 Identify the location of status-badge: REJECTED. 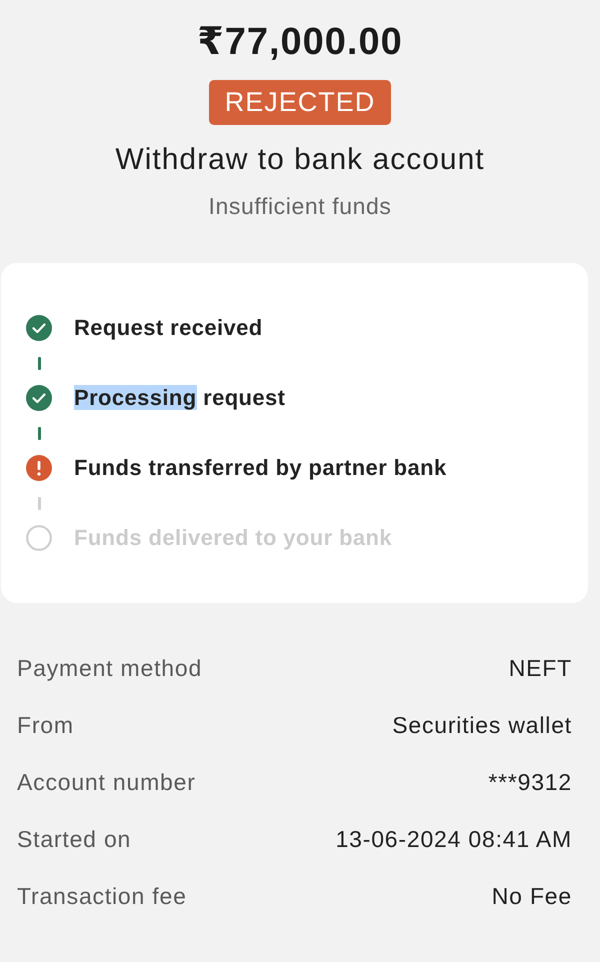
(300, 102).